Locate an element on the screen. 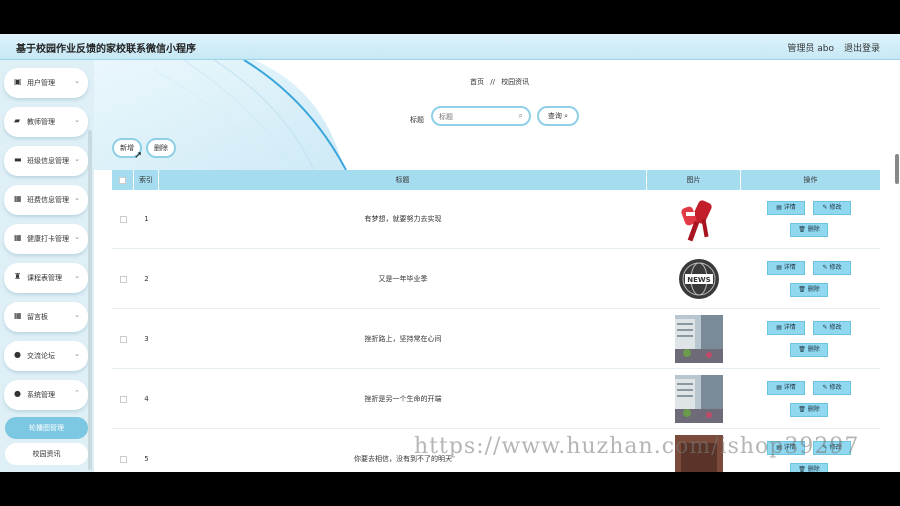 This screenshot has width=900, height=506. breadcrumb-home: 首页 is located at coordinates (477, 82).